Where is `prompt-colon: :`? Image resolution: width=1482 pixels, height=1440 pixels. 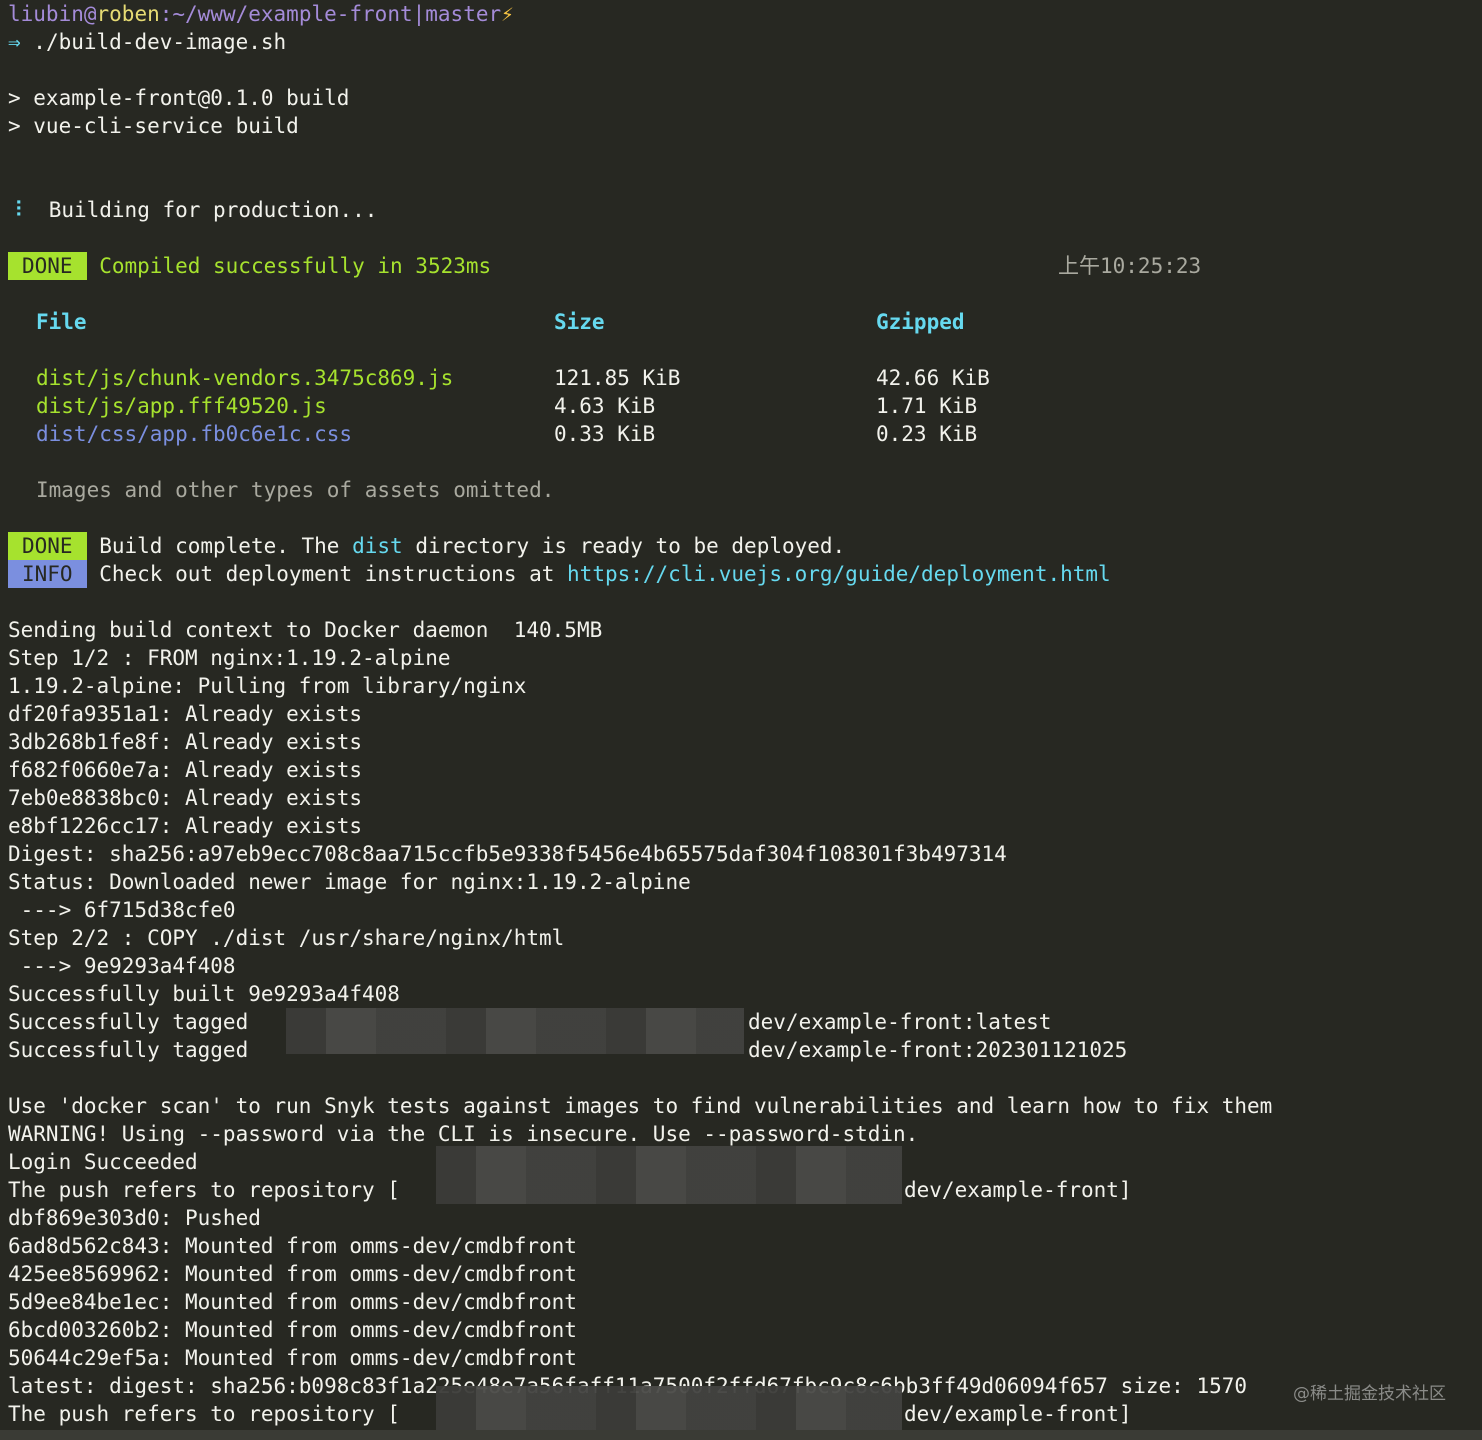
prompt-colon: : is located at coordinates (166, 14).